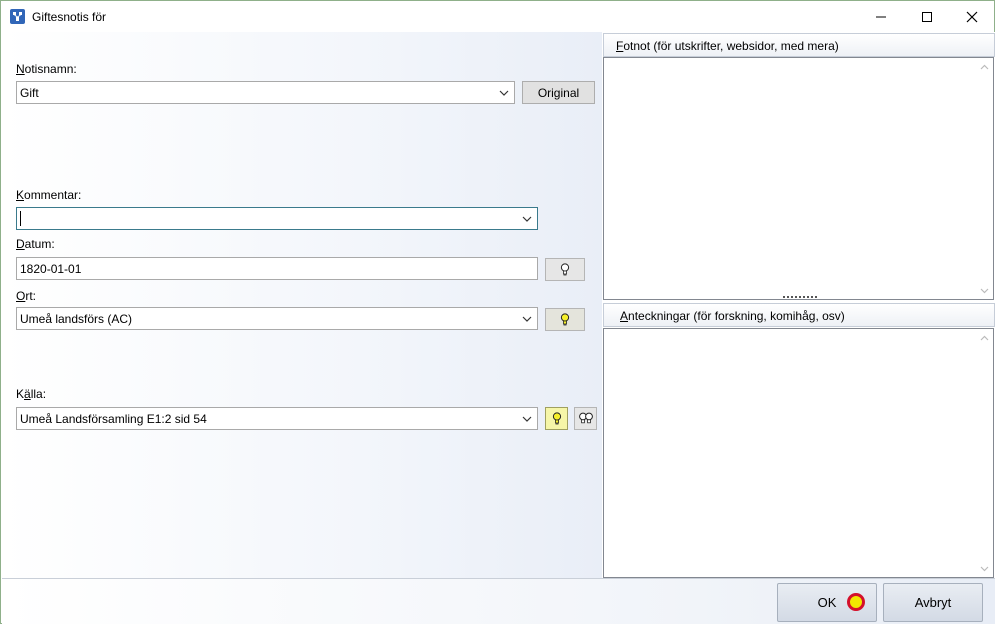 The width and height of the screenshot is (995, 624). I want to click on splitter-grip, so click(800, 298).